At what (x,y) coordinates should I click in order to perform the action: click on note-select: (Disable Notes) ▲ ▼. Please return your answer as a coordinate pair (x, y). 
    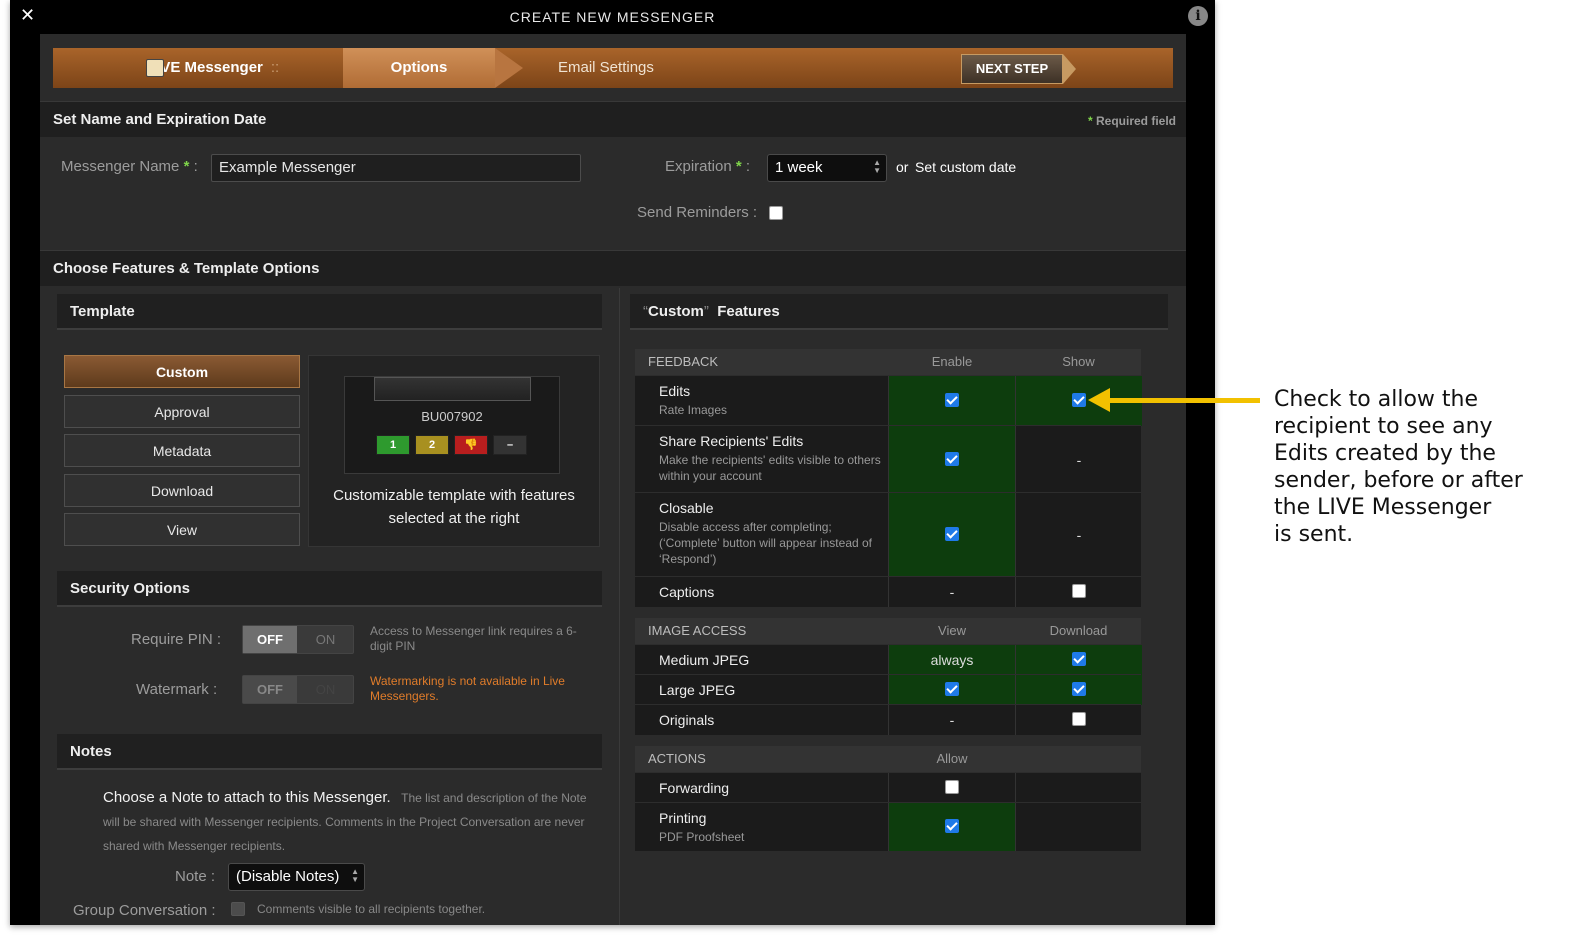
    Looking at the image, I should click on (296, 877).